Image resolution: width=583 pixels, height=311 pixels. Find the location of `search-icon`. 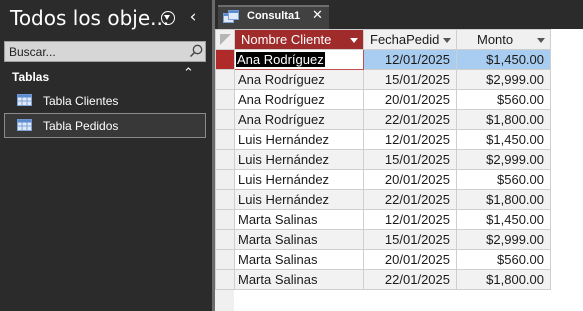

search-icon is located at coordinates (196, 51).